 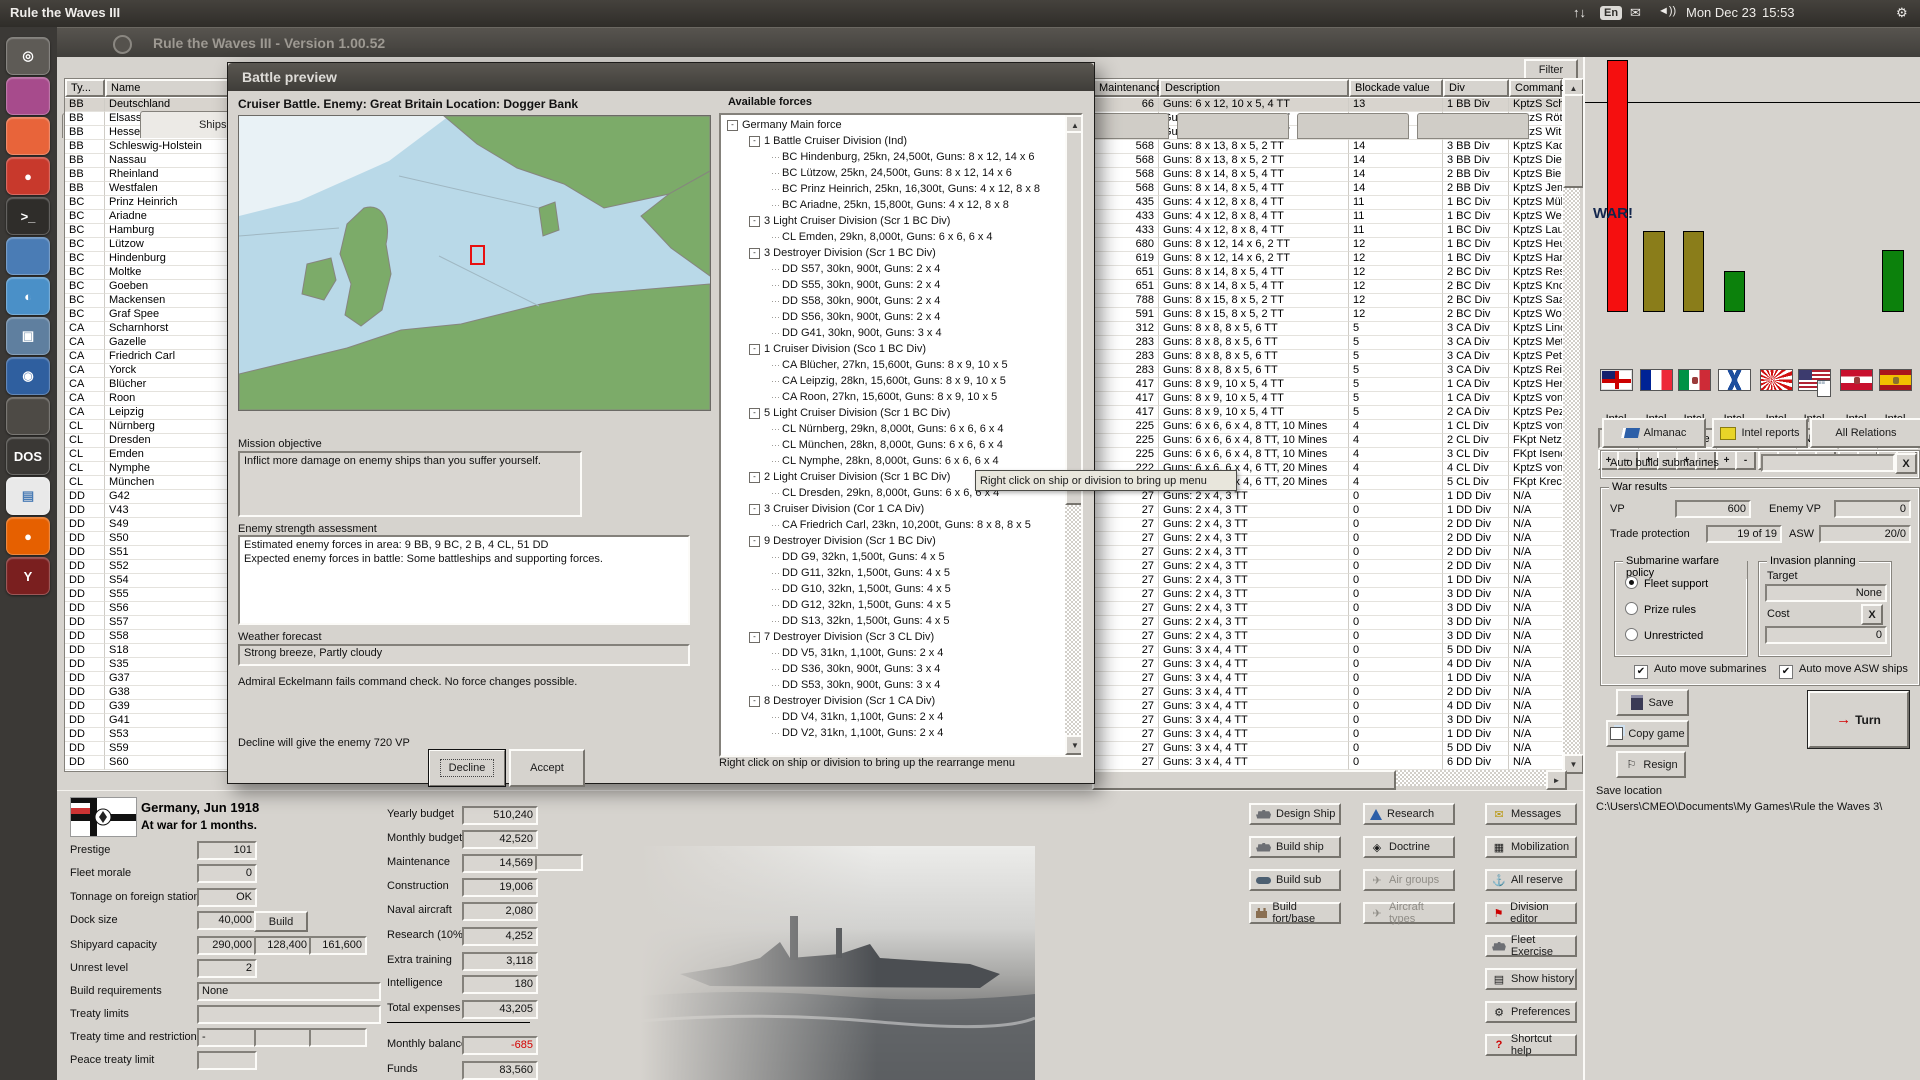 I want to click on scroll-right-icon: ►, so click(x=1556, y=780).